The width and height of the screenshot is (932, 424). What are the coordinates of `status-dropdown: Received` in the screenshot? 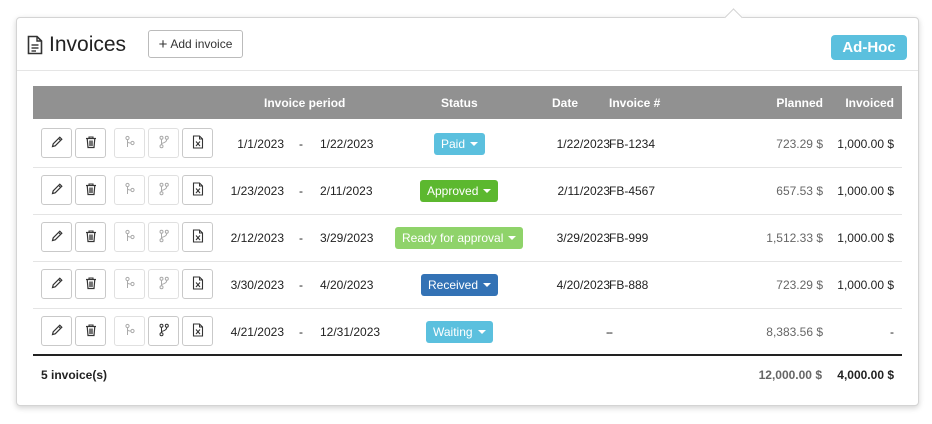 It's located at (460, 285).